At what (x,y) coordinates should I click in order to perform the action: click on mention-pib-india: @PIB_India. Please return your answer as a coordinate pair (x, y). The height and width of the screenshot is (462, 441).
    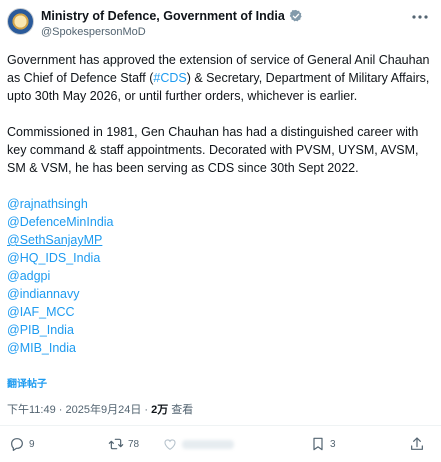
    Looking at the image, I should click on (219, 330).